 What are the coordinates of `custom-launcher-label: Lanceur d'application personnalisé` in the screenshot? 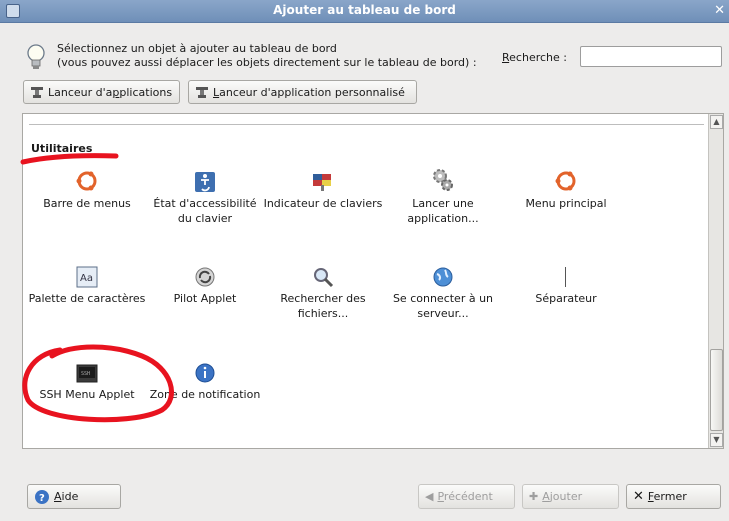 It's located at (309, 92).